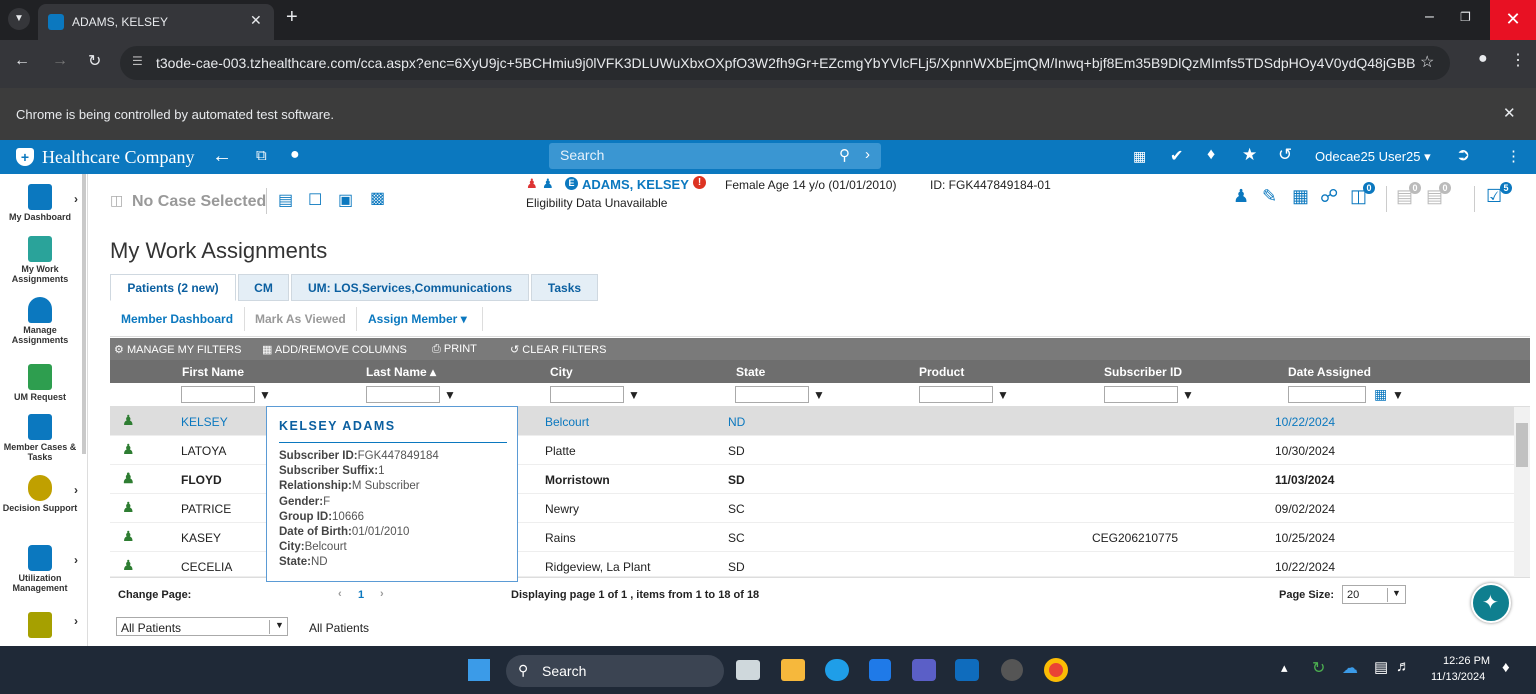 The width and height of the screenshot is (1536, 694). I want to click on chrome-icon, so click(1056, 670).